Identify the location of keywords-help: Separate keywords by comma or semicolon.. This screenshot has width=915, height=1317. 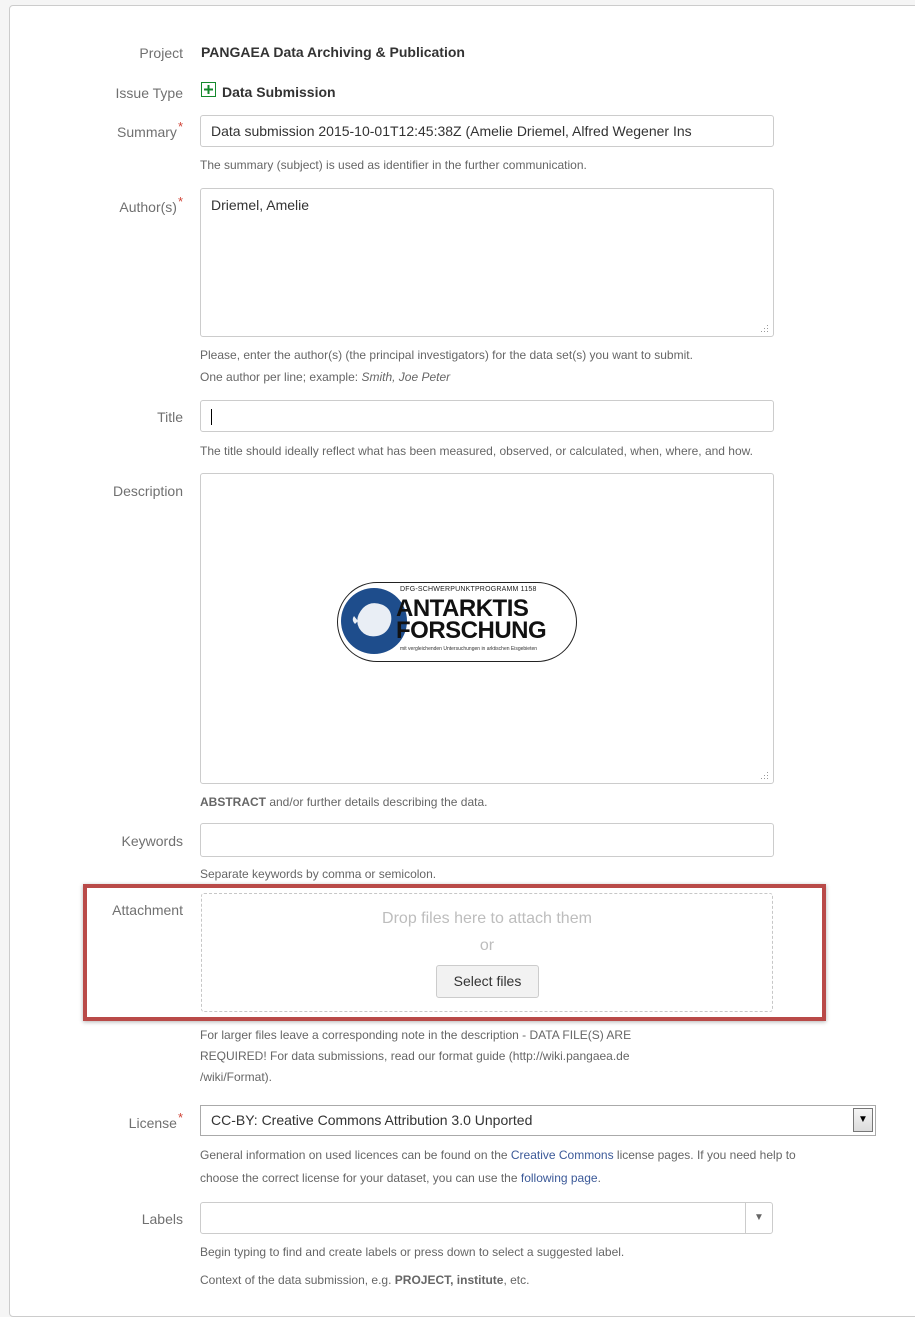
(318, 874).